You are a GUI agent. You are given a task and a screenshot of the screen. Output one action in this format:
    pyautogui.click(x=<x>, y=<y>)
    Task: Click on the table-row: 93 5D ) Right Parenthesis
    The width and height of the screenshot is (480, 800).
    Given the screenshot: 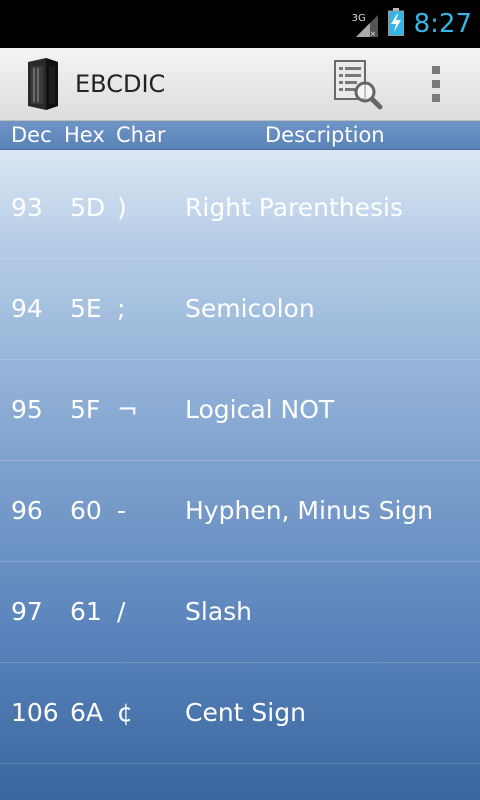 What is the action you would take?
    pyautogui.click(x=240, y=208)
    